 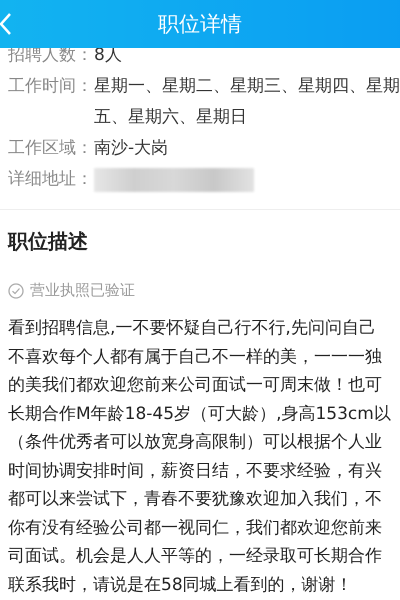 What do you see at coordinates (199, 414) in the screenshot?
I see `description-line: 长期合作M年龄18-45岁（可大龄）,身高153cm以` at bounding box center [199, 414].